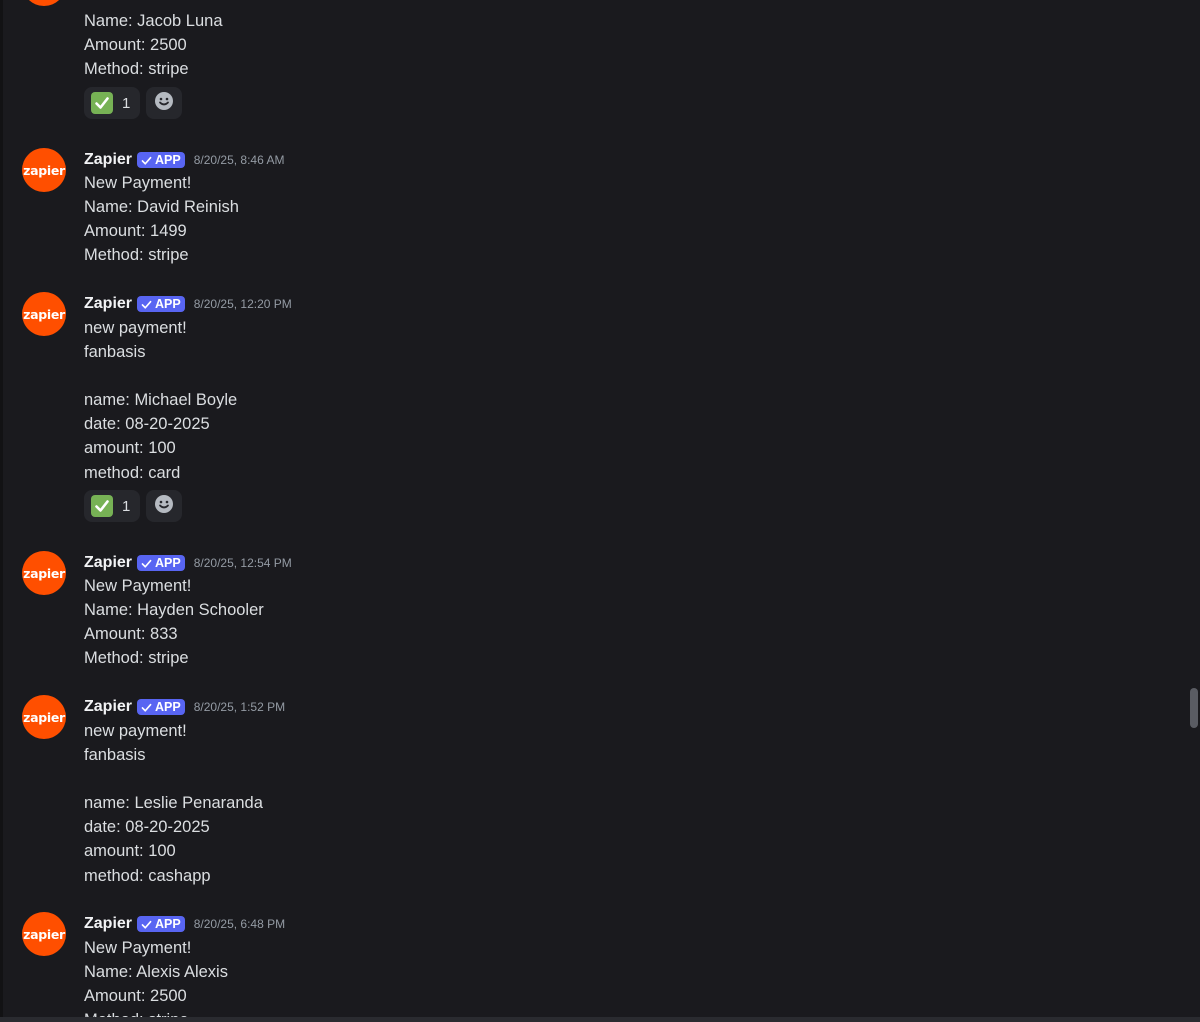 This screenshot has height=1022, width=1200. What do you see at coordinates (239, 160) in the screenshot?
I see `timestamp: 8/20/25, 8:46 AM` at bounding box center [239, 160].